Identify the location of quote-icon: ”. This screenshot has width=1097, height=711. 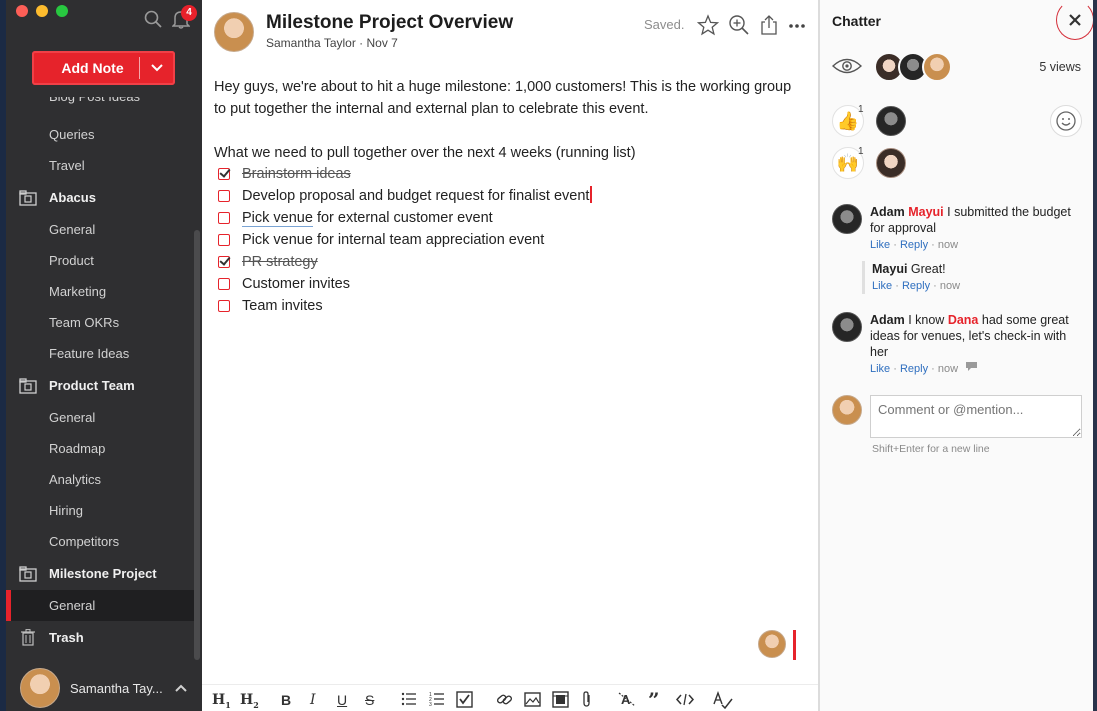
(654, 700).